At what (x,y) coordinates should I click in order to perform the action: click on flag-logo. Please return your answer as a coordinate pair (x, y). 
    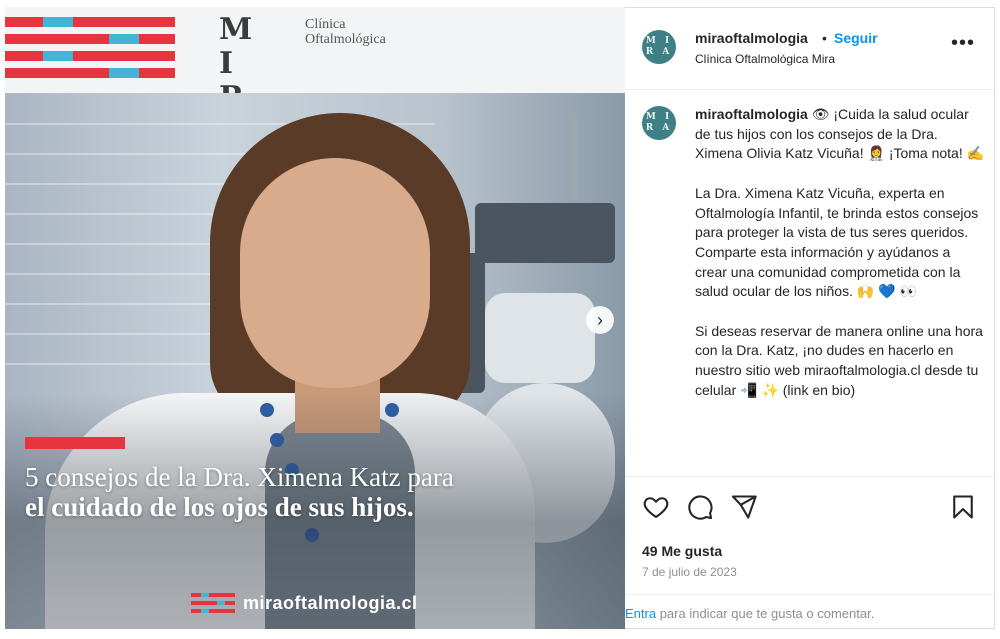
    Looking at the image, I should click on (90, 48).